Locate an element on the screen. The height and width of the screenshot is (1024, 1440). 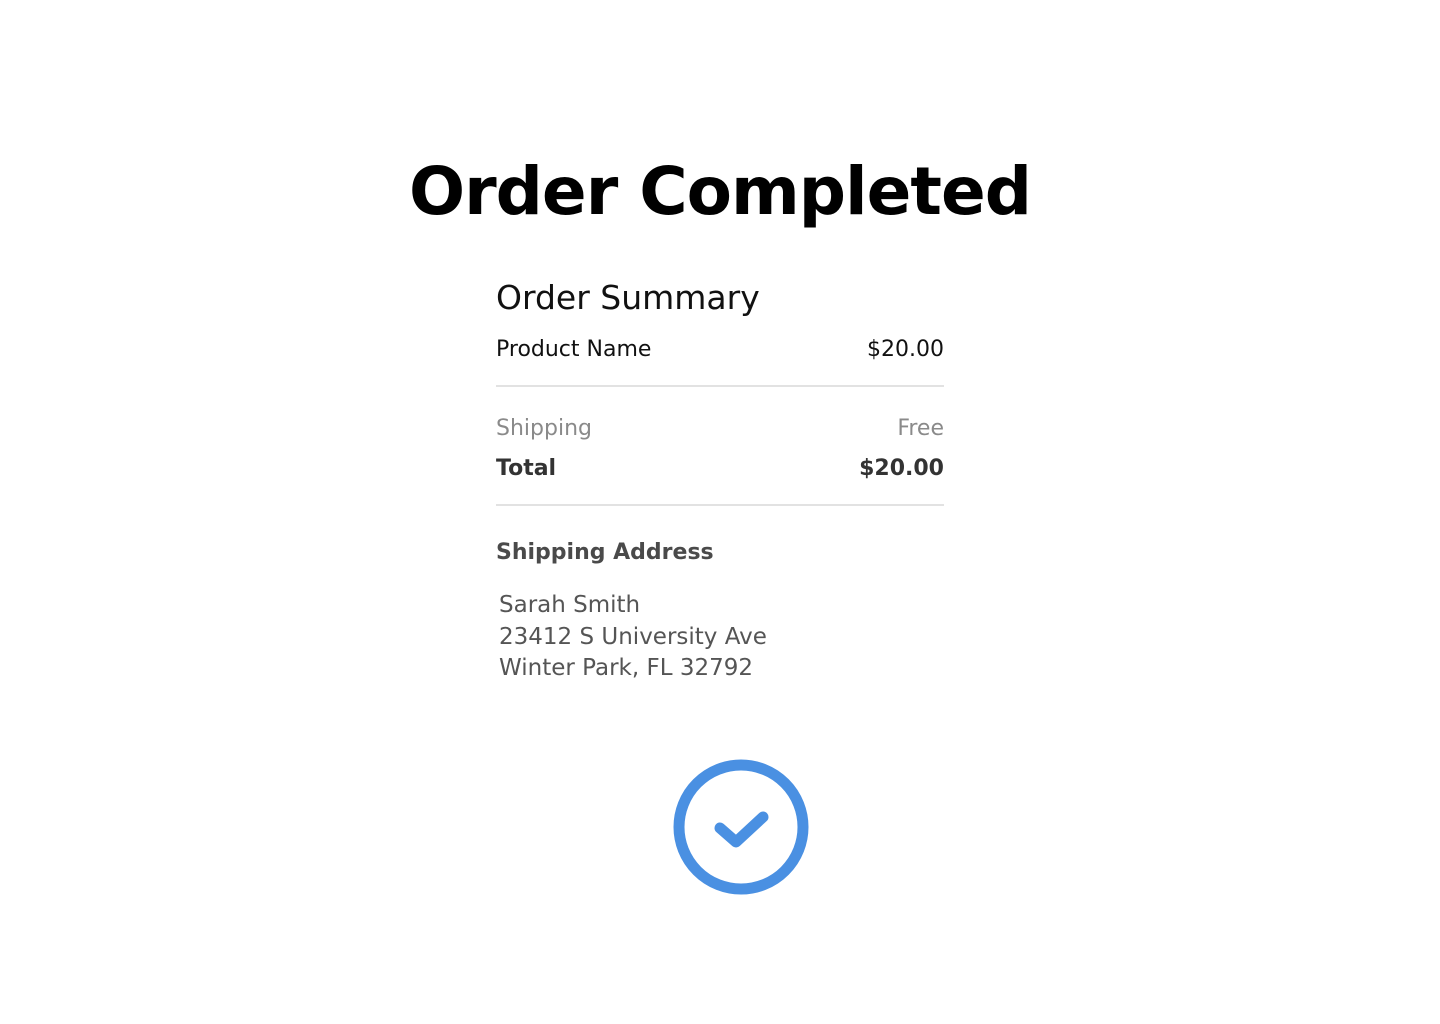
product-price: $20.00 is located at coordinates (905, 349).